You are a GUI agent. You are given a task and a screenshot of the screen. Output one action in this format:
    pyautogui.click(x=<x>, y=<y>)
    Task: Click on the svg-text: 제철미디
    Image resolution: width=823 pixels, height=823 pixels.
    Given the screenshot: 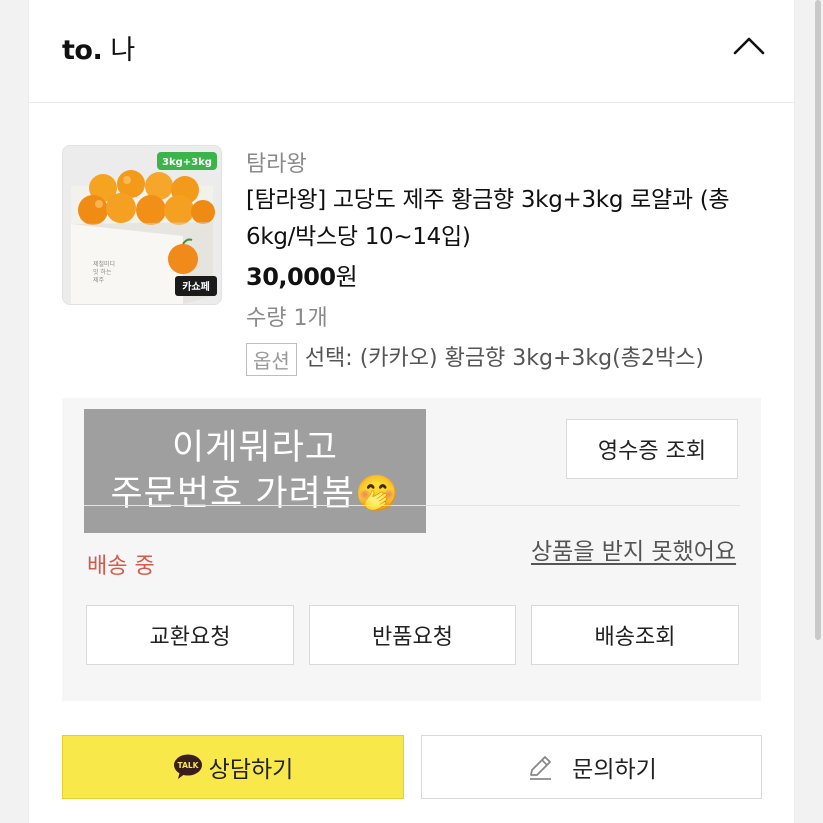 What is the action you would take?
    pyautogui.click(x=104, y=264)
    